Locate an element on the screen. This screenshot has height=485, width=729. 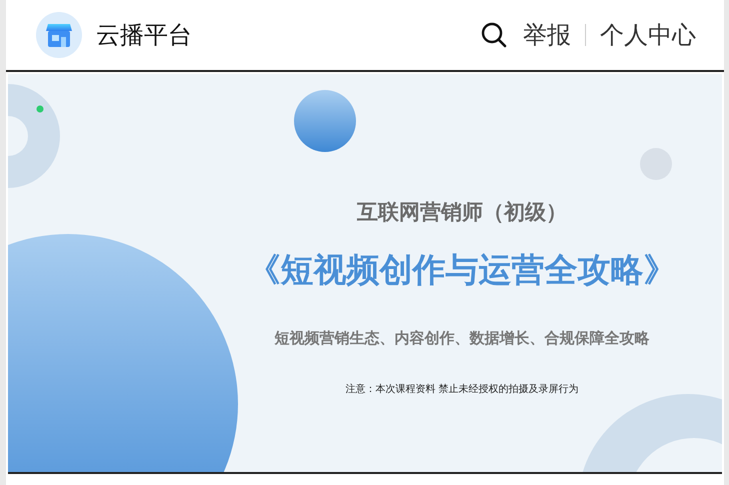
storefront-icon is located at coordinates (59, 35).